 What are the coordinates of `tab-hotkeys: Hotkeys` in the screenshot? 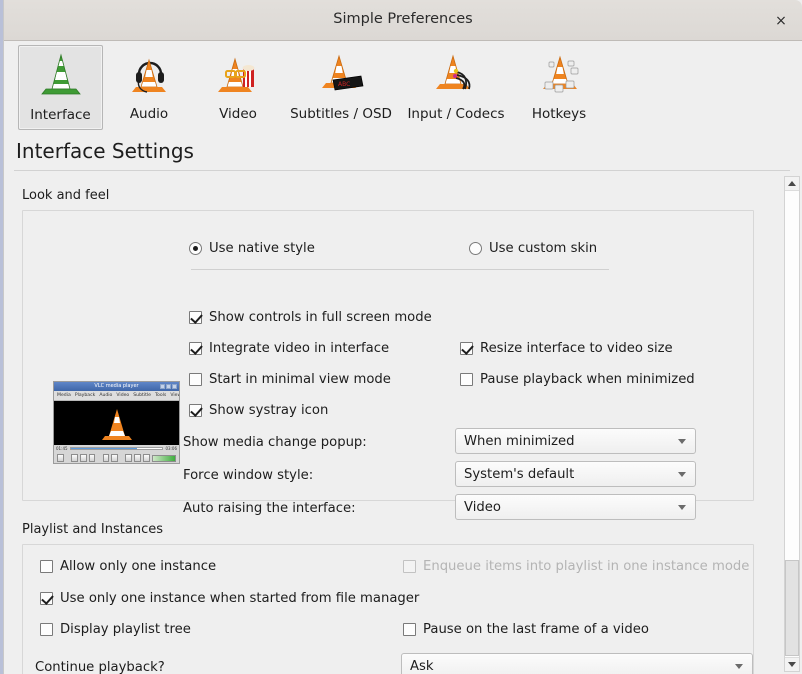 It's located at (559, 87).